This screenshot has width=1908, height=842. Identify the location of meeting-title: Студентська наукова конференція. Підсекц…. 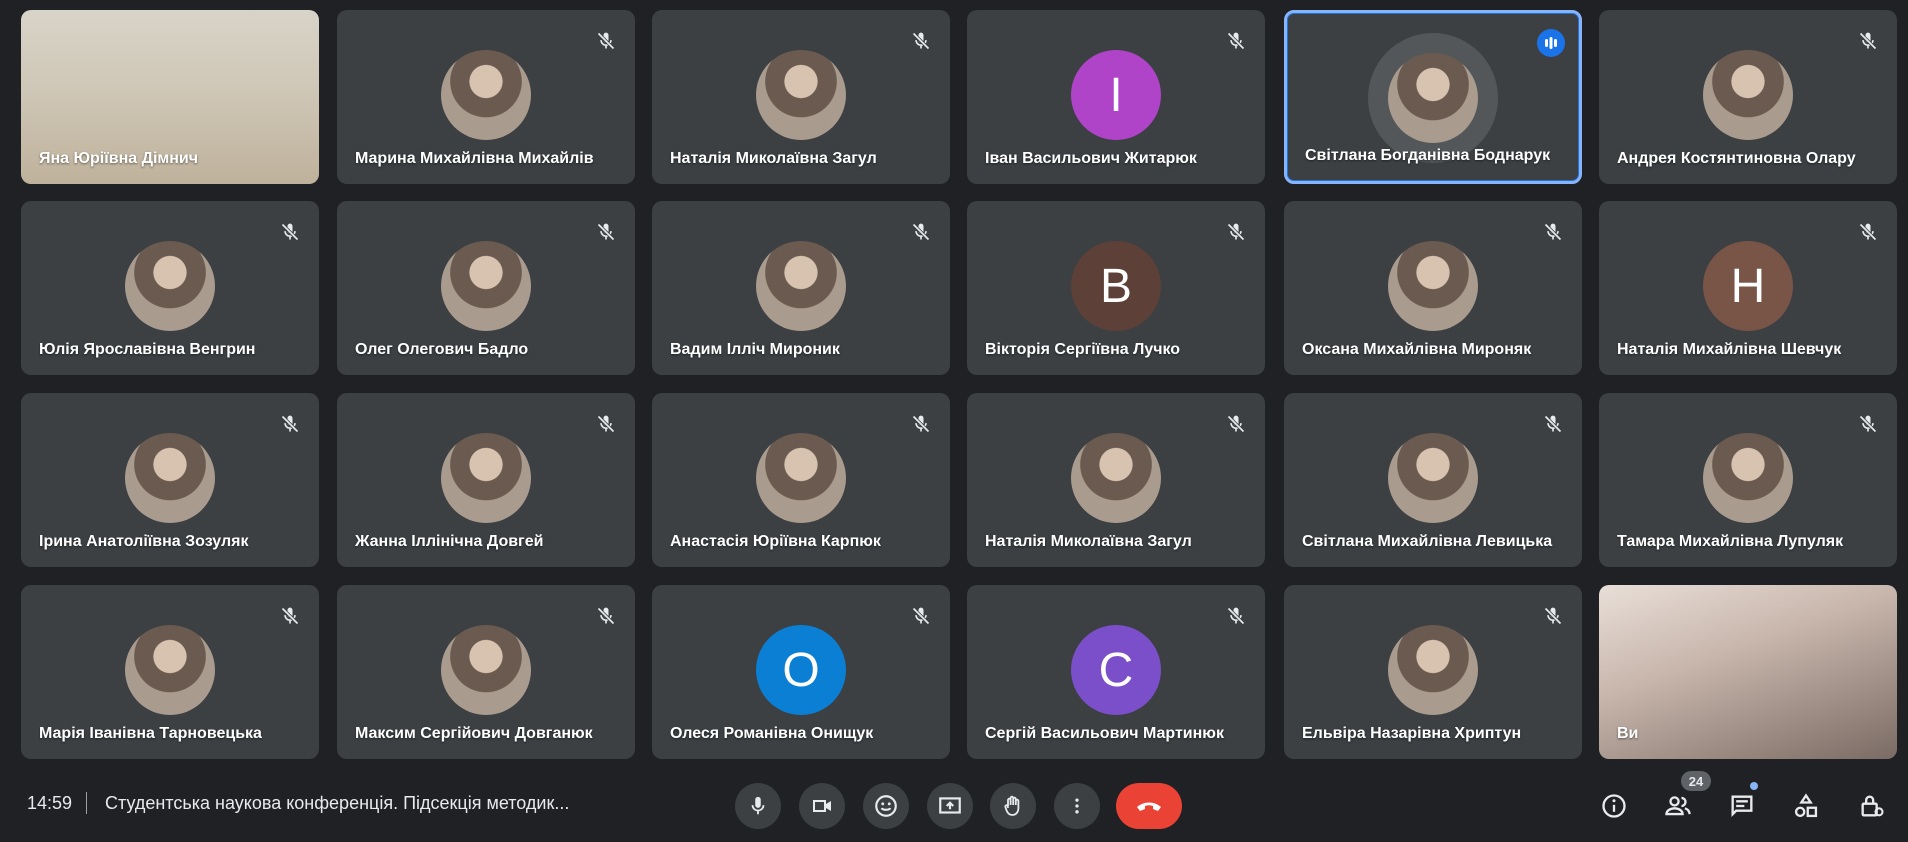
(337, 803).